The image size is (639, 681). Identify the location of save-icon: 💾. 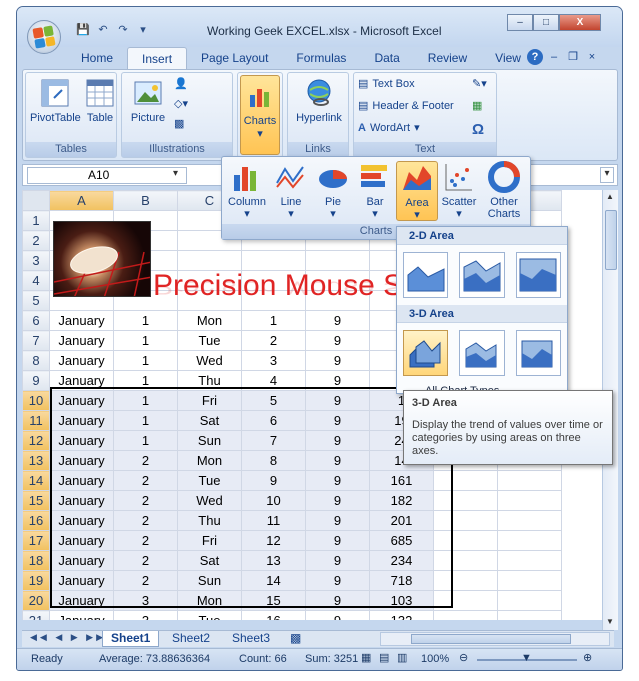
(83, 30).